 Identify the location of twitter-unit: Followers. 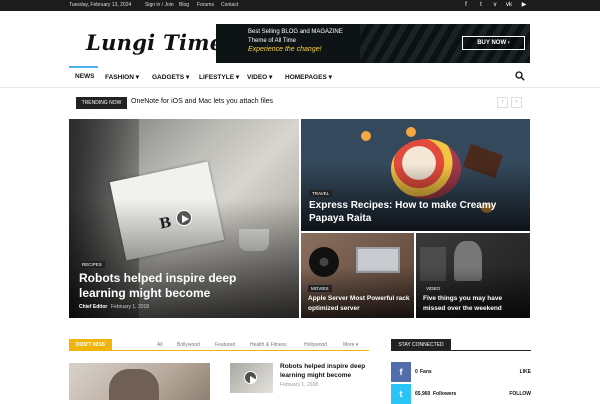
(445, 394).